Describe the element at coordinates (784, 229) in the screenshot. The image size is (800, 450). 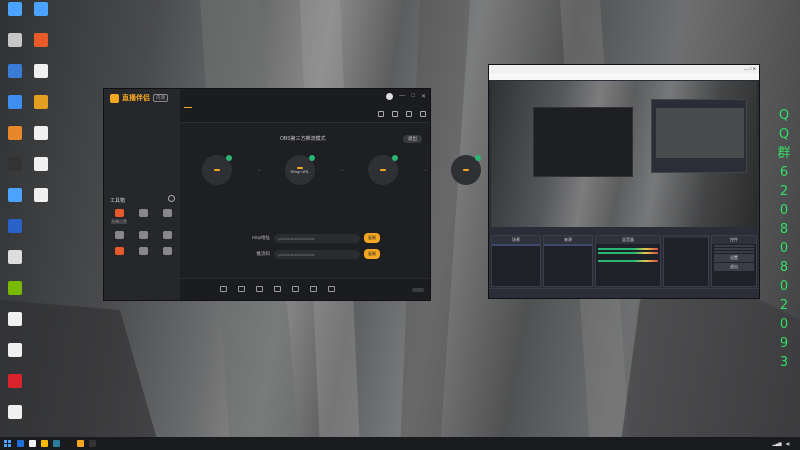
I see `qq-char: 8` at that location.